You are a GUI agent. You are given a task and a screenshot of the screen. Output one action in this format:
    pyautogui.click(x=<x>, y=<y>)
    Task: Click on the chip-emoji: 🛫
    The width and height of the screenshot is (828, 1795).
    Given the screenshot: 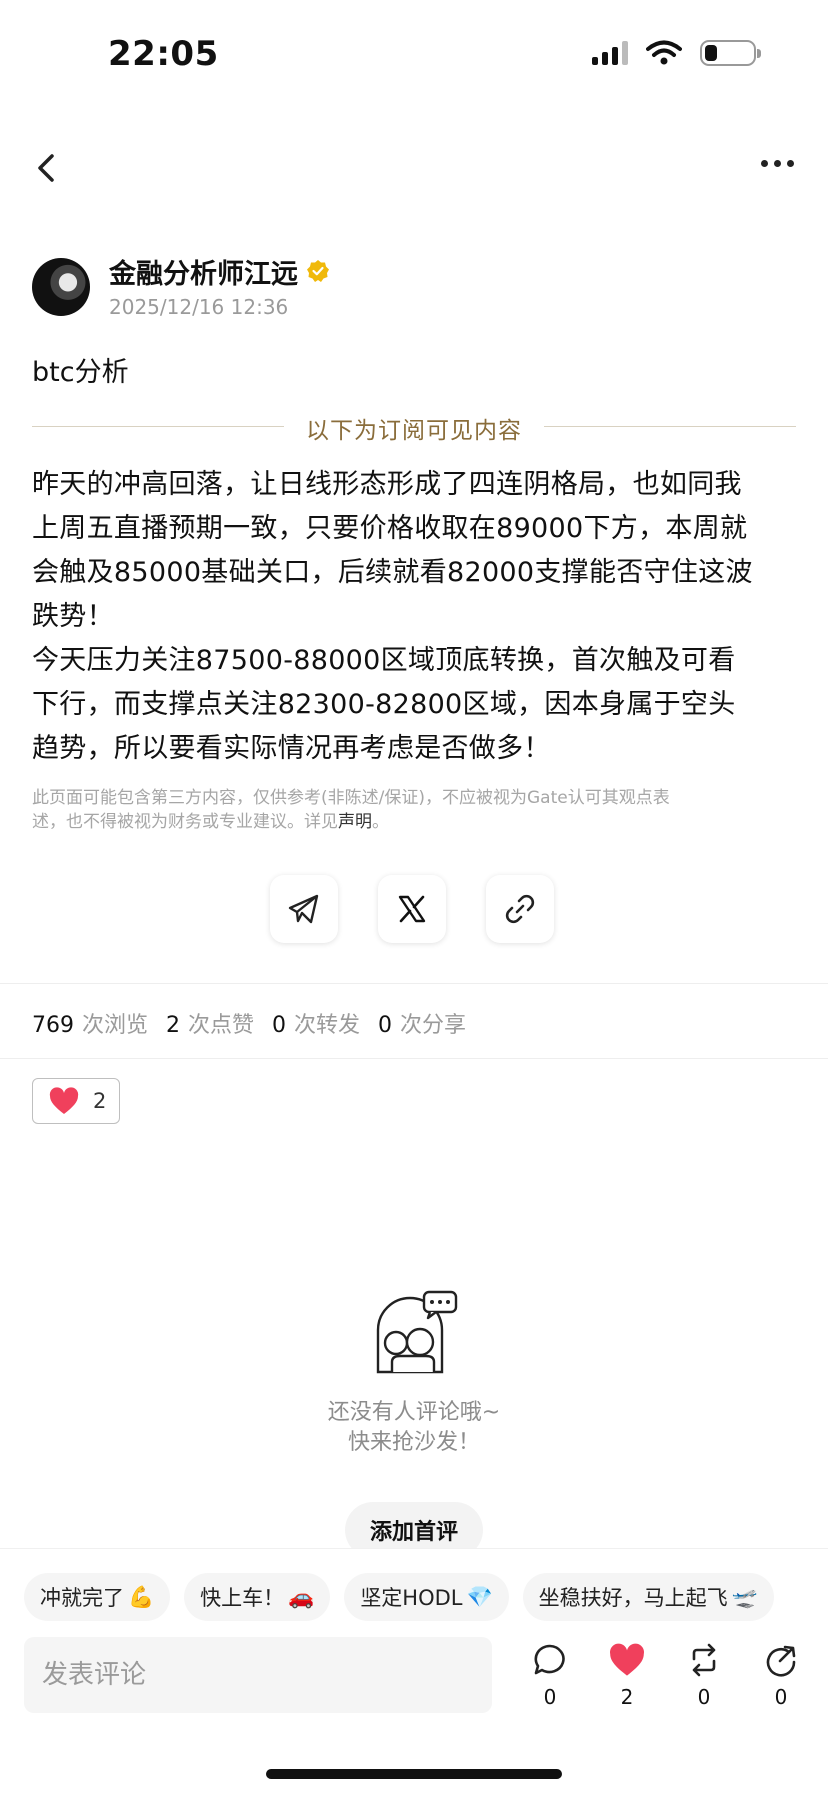 What is the action you would take?
    pyautogui.click(x=744, y=1596)
    